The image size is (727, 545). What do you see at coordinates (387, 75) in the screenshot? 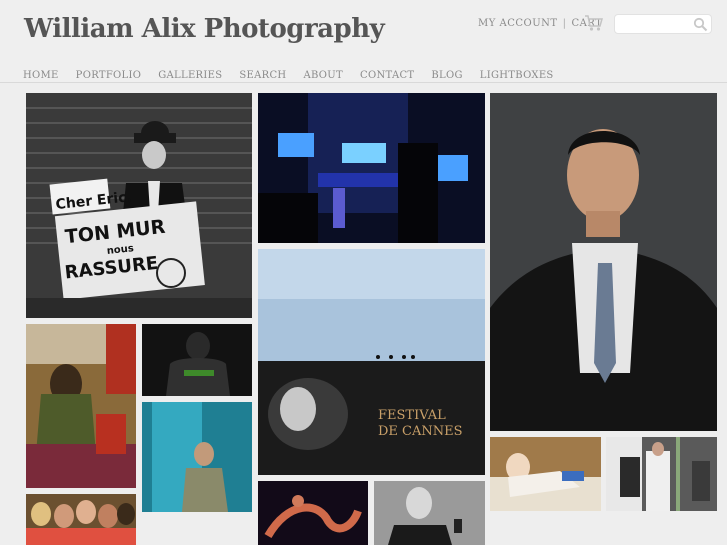
I see `nav-contact: CONTACT` at bounding box center [387, 75].